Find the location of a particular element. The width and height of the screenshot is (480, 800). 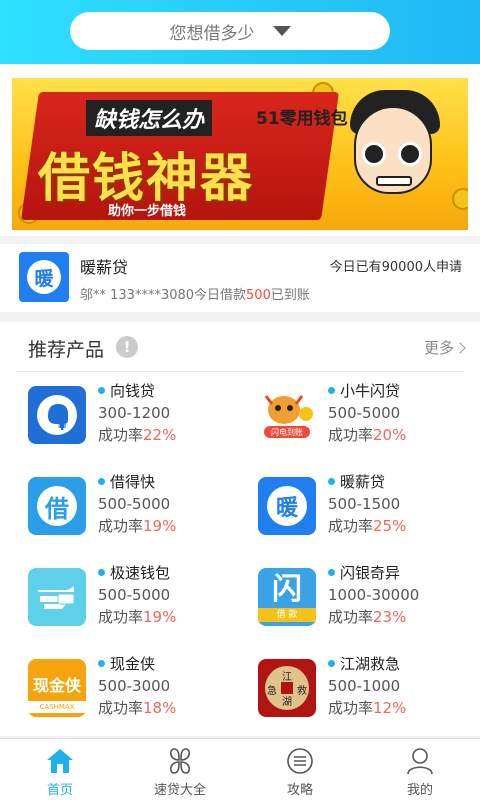

record-suffix: 已到账 is located at coordinates (290, 295).